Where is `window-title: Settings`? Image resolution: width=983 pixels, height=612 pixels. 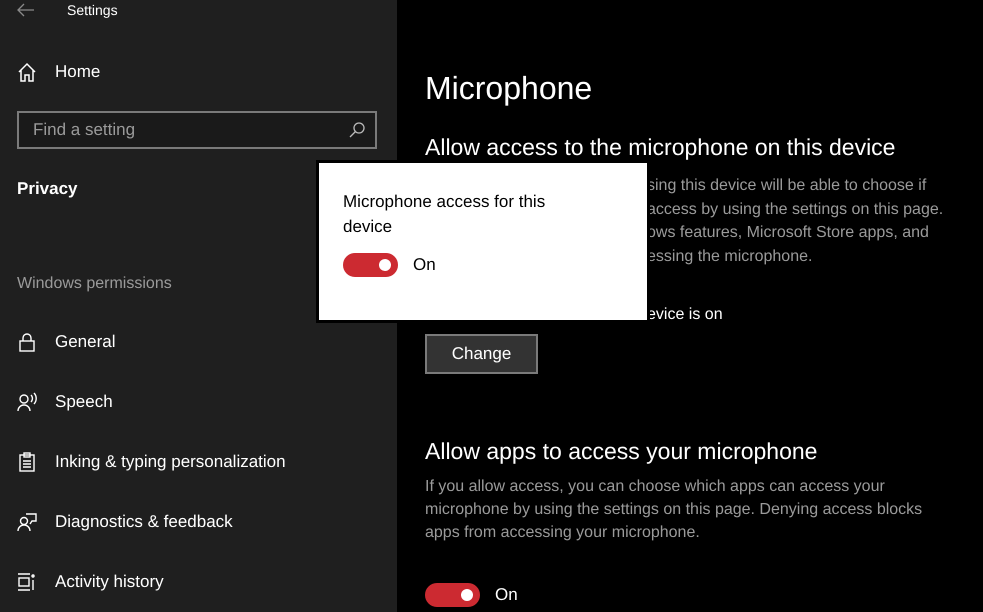 window-title: Settings is located at coordinates (92, 10).